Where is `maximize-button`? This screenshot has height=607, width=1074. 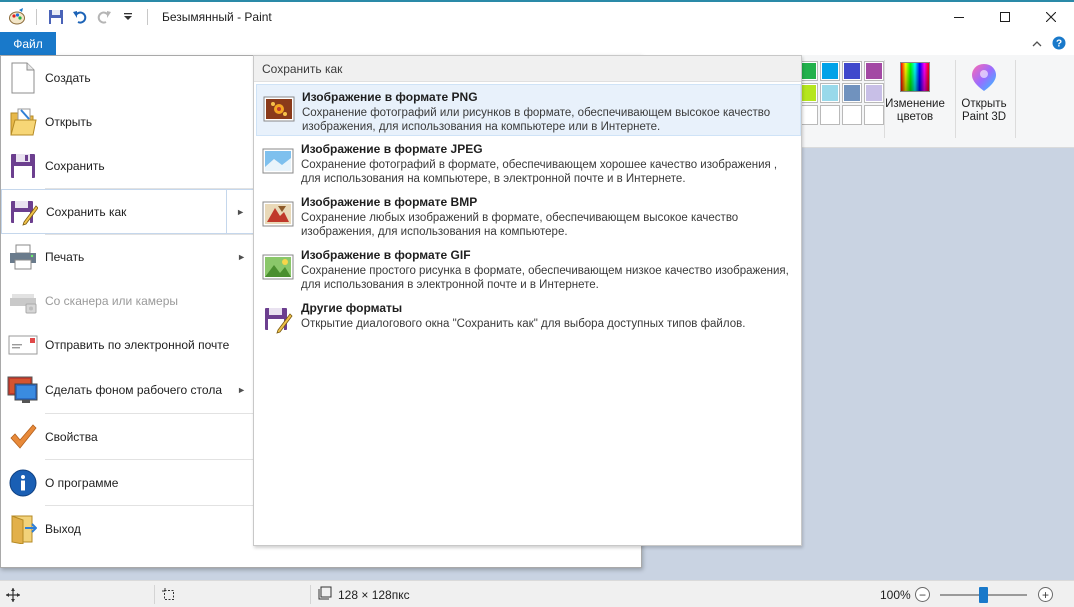
maximize-button is located at coordinates (1005, 17).